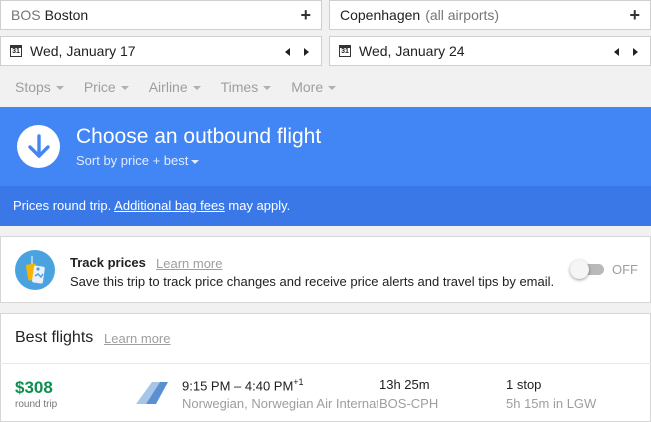 The height and width of the screenshot is (422, 651). What do you see at coordinates (490, 51) in the screenshot?
I see `return-date-field: 31 Wed, January 24` at bounding box center [490, 51].